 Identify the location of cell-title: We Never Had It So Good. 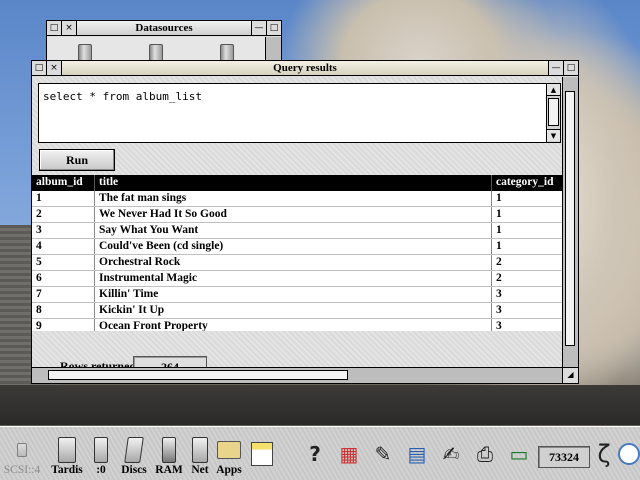
(293, 214).